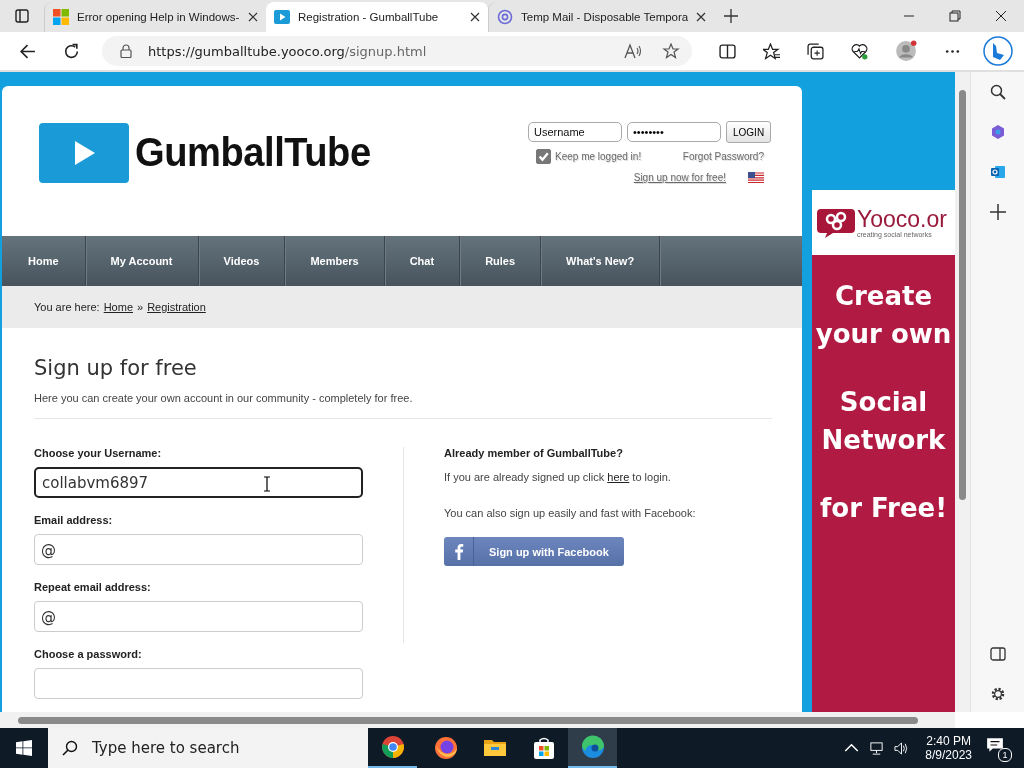 This screenshot has height=768, width=1024. I want to click on edge-icon, so click(592, 747).